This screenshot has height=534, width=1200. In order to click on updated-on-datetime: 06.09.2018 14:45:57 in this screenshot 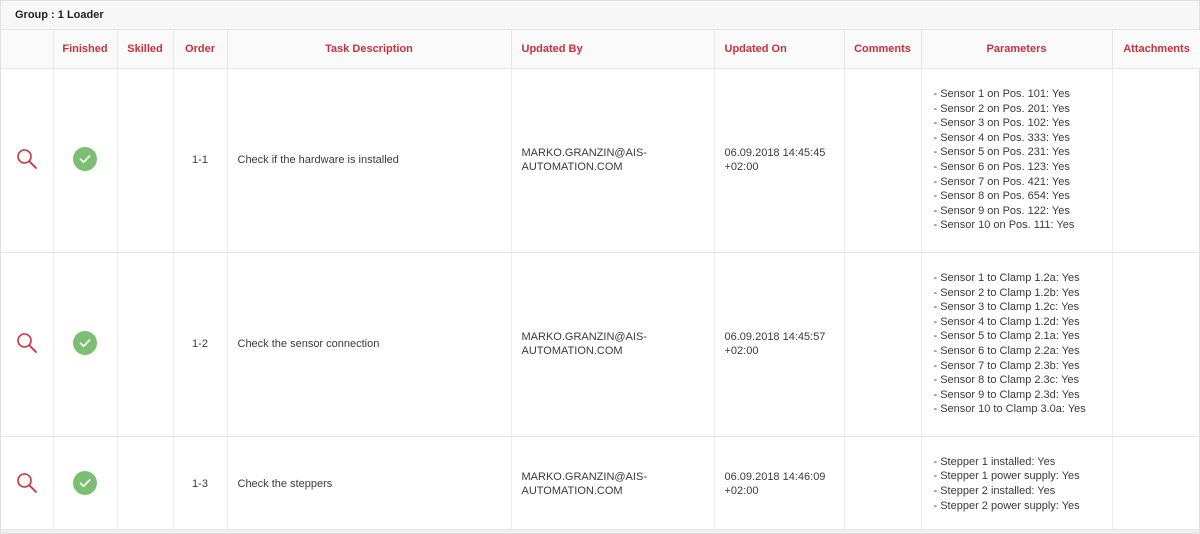, I will do `click(775, 337)`.